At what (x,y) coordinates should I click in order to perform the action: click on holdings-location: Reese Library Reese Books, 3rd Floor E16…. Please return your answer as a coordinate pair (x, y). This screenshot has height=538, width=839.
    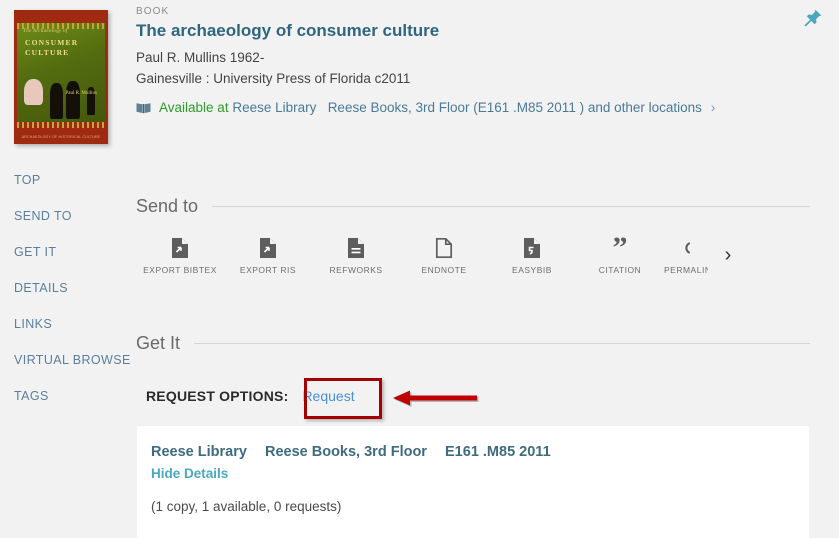
    Looking at the image, I should click on (351, 452).